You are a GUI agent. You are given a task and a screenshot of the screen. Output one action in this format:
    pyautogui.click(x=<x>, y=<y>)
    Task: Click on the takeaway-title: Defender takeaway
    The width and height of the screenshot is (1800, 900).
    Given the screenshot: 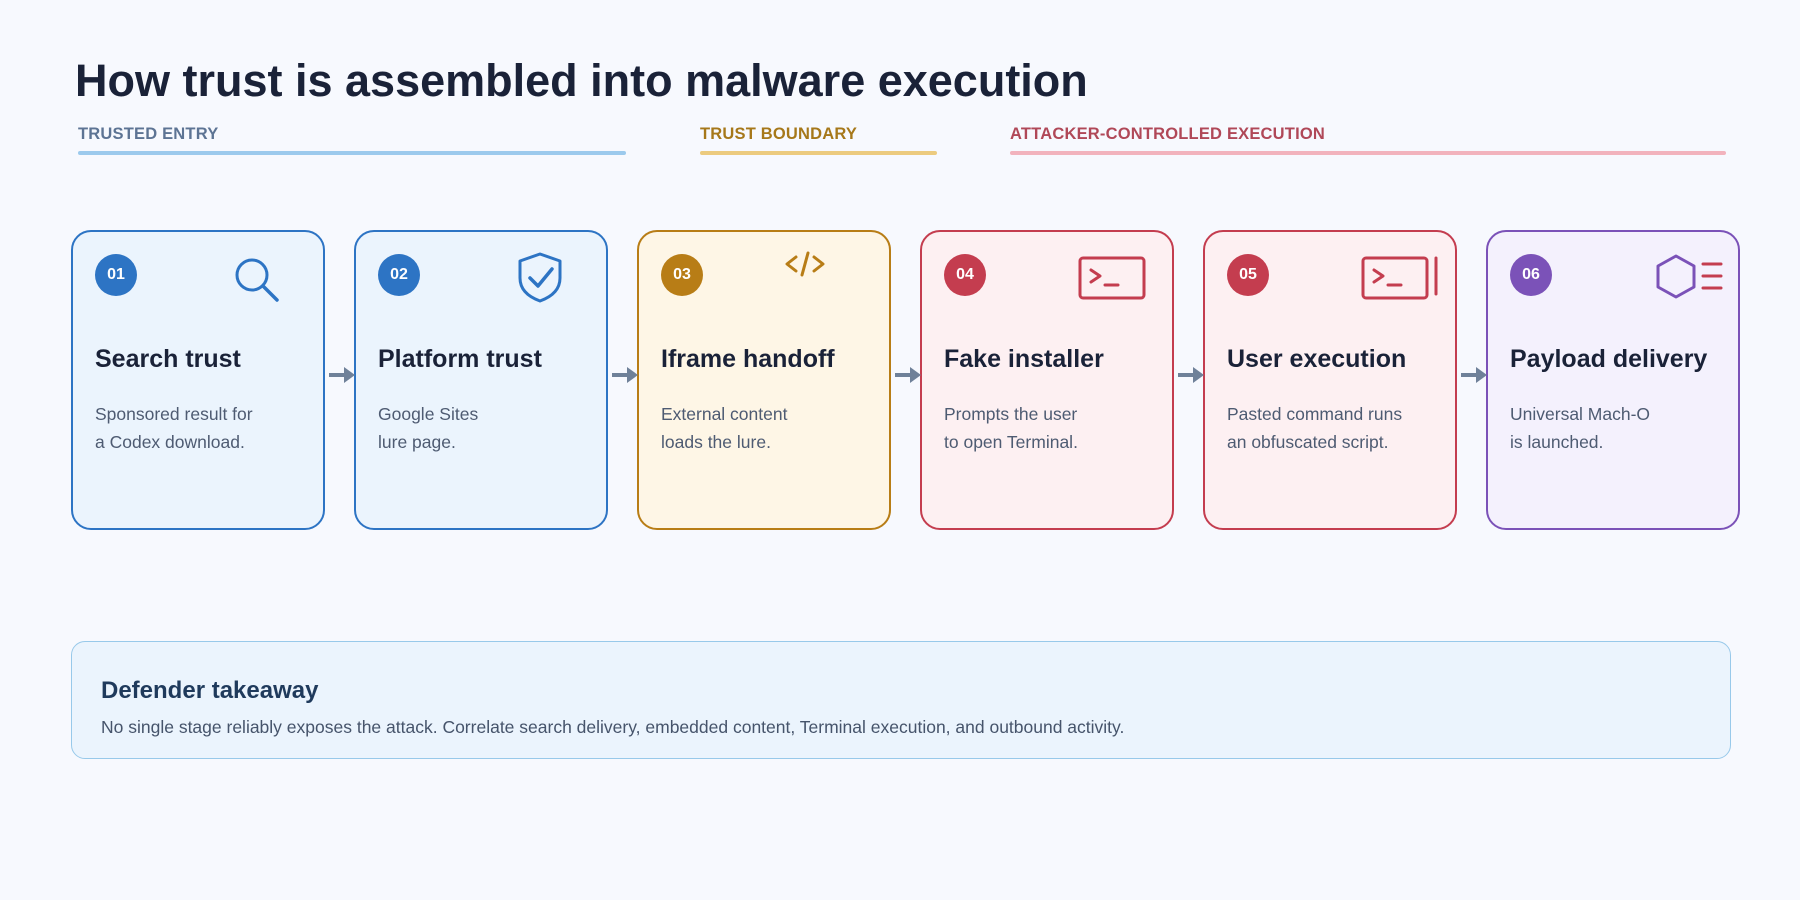 What is the action you would take?
    pyautogui.click(x=210, y=690)
    